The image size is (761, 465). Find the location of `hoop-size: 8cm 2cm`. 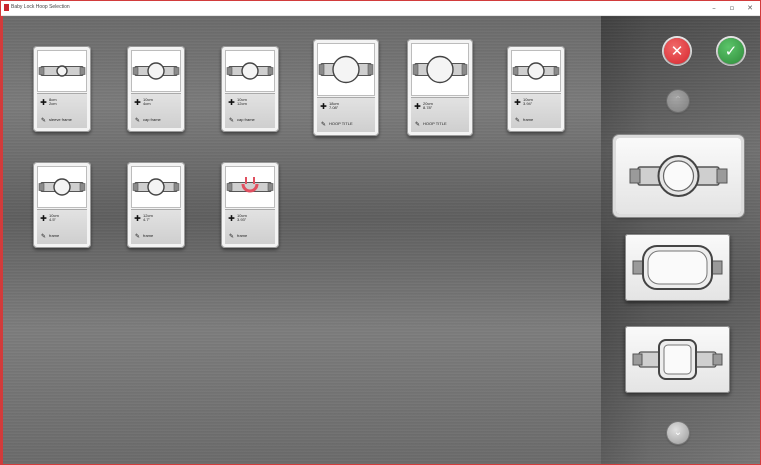

hoop-size: 8cm 2cm is located at coordinates (53, 101).